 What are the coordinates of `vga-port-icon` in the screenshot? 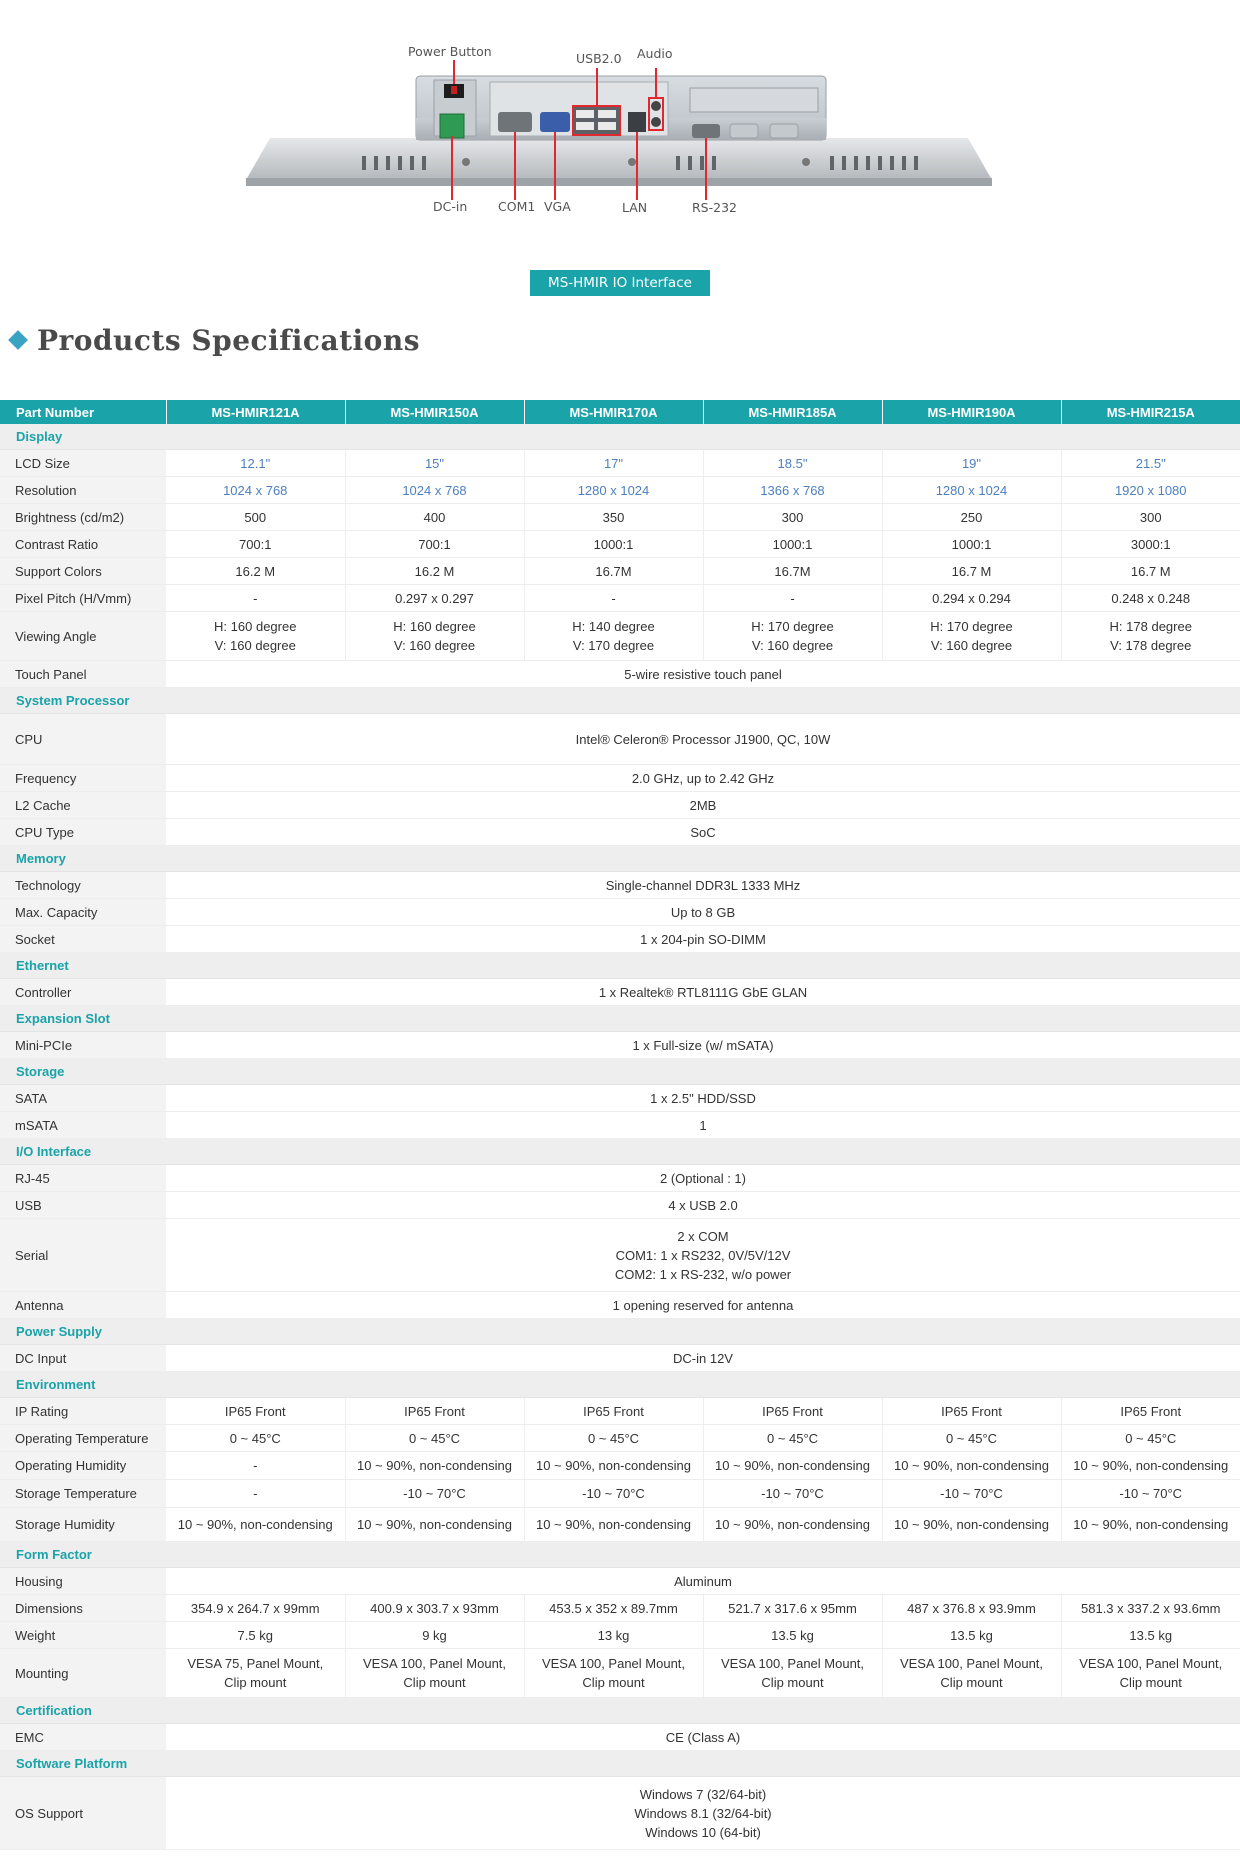 It's located at (555, 122).